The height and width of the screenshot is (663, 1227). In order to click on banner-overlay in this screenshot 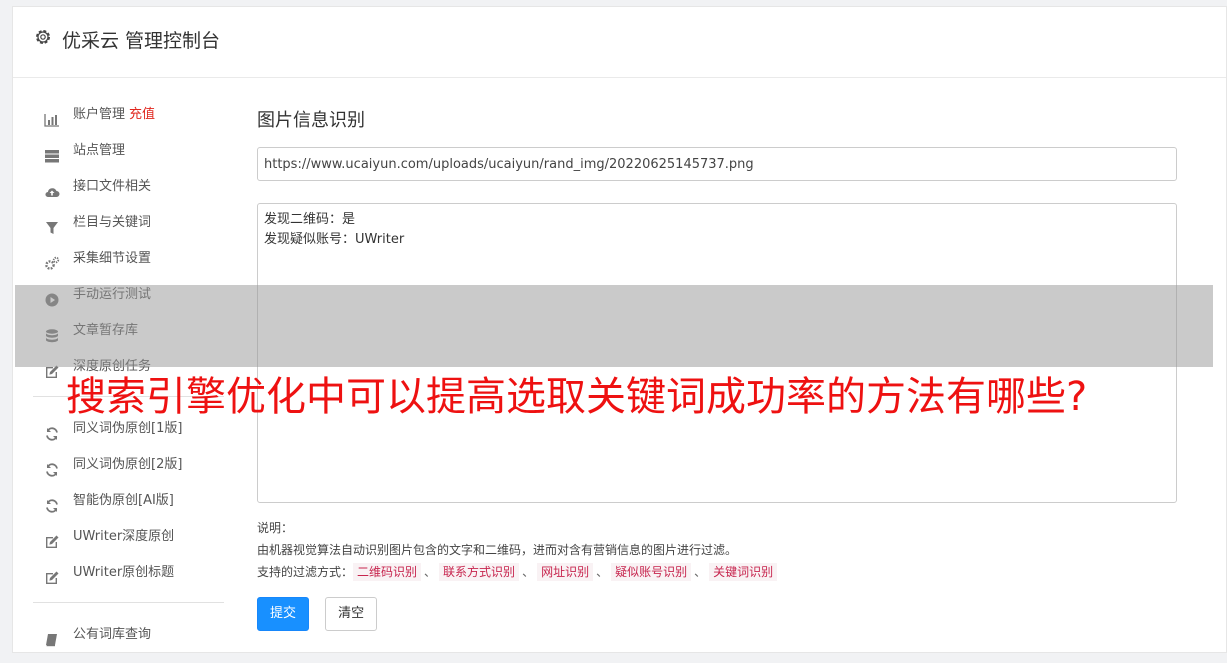, I will do `click(614, 326)`.